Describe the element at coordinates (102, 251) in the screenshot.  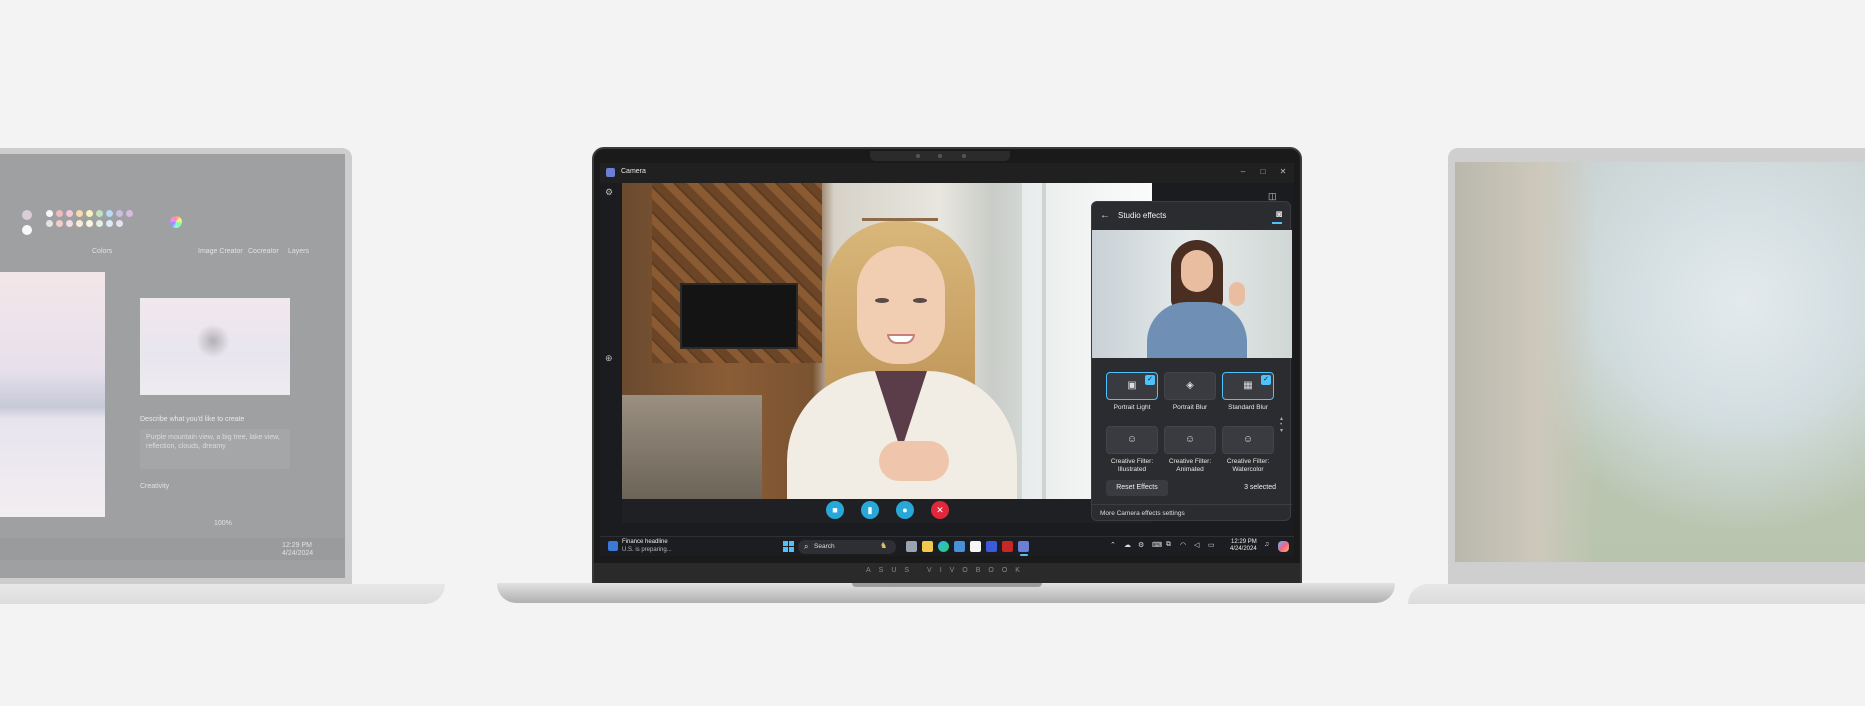
I see `palette-label: Colors` at that location.